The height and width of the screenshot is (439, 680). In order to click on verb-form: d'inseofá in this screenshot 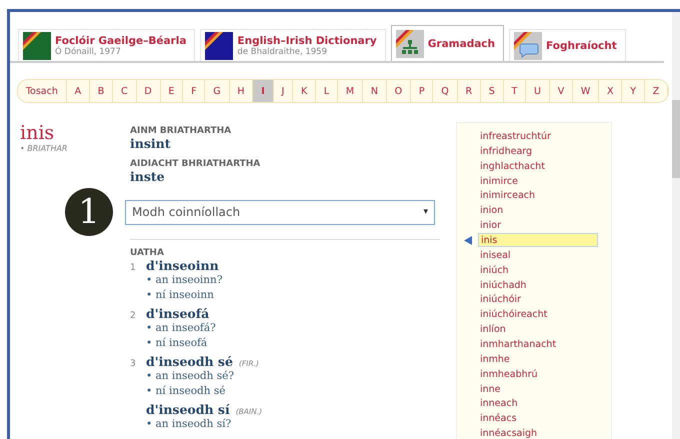, I will do `click(178, 313)`.